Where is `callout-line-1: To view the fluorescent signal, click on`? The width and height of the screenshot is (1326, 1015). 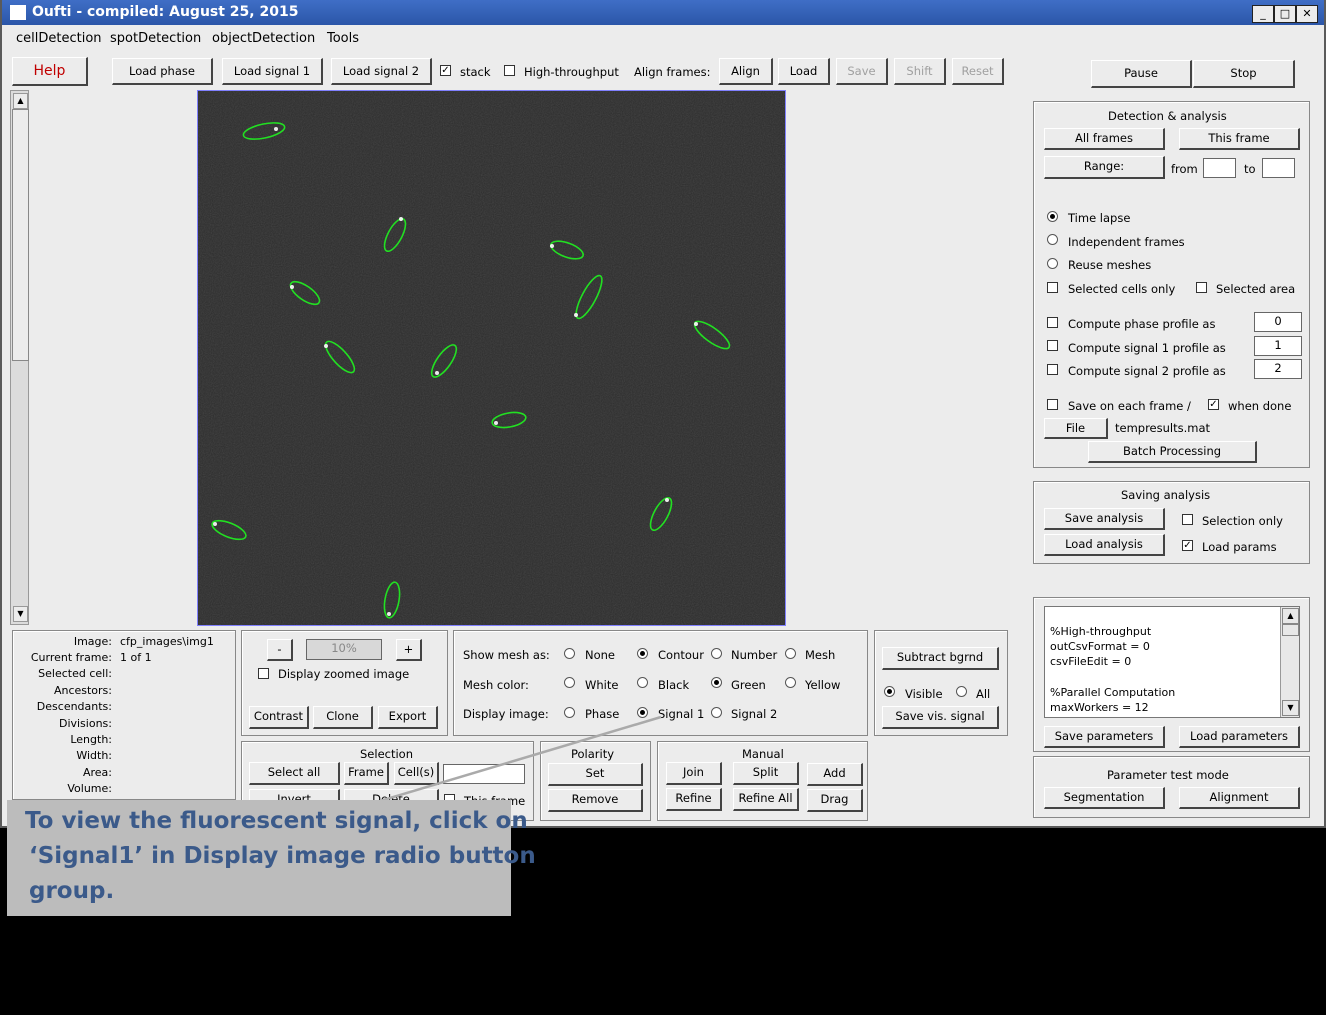
callout-line-1: To view the fluorescent signal, click on is located at coordinates (276, 821).